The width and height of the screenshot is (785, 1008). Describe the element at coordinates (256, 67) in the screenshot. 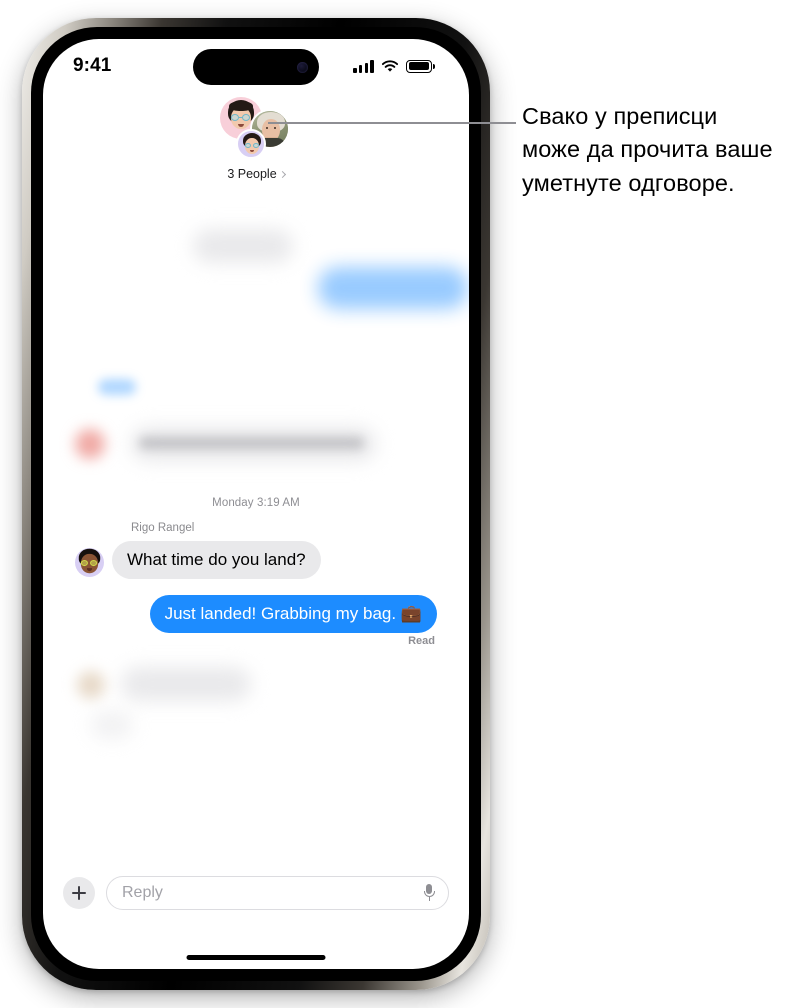

I see `dynamic-island` at that location.